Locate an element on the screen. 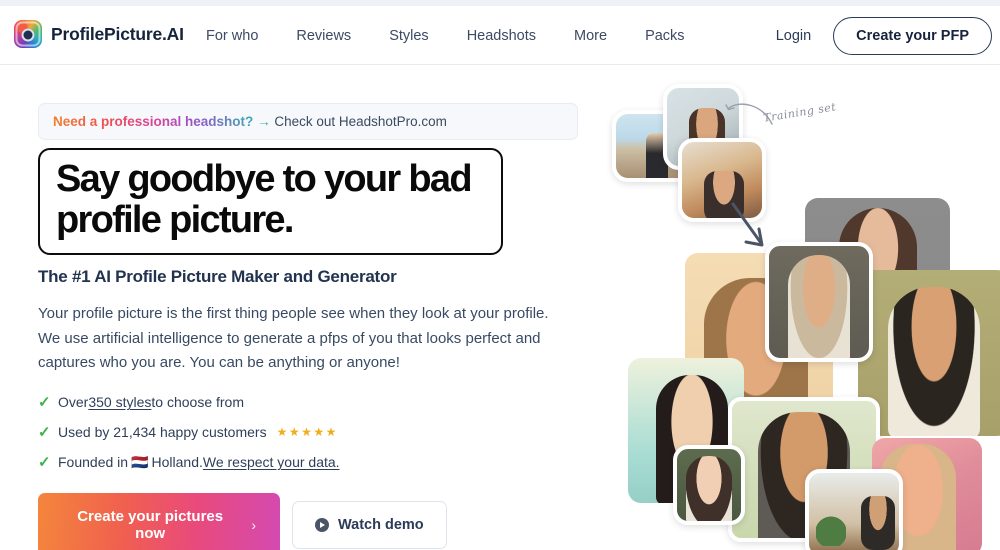 This screenshot has height=550, width=1000. list-item: ✓ Over 350 styles to choose from is located at coordinates (312, 402).